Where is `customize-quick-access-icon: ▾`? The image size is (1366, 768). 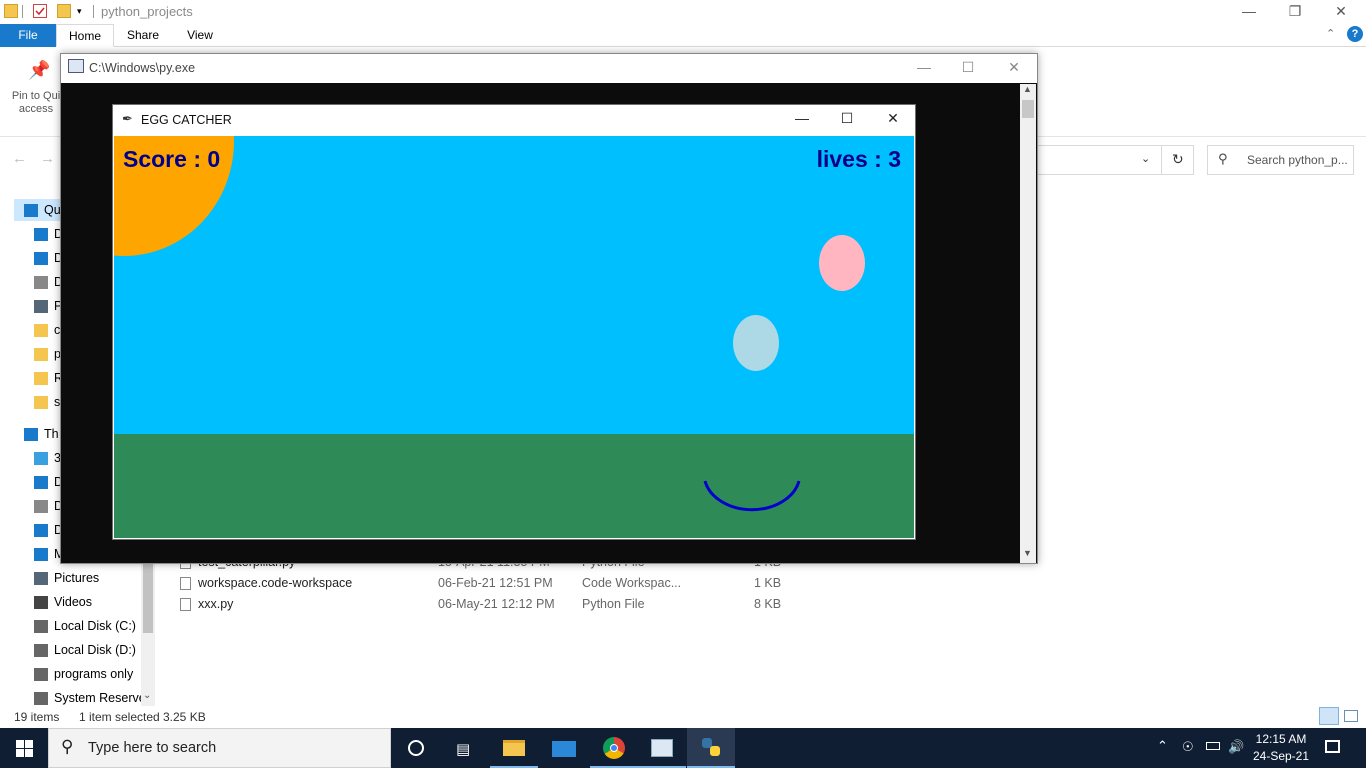
customize-quick-access-icon: ▾ is located at coordinates (79, 11).